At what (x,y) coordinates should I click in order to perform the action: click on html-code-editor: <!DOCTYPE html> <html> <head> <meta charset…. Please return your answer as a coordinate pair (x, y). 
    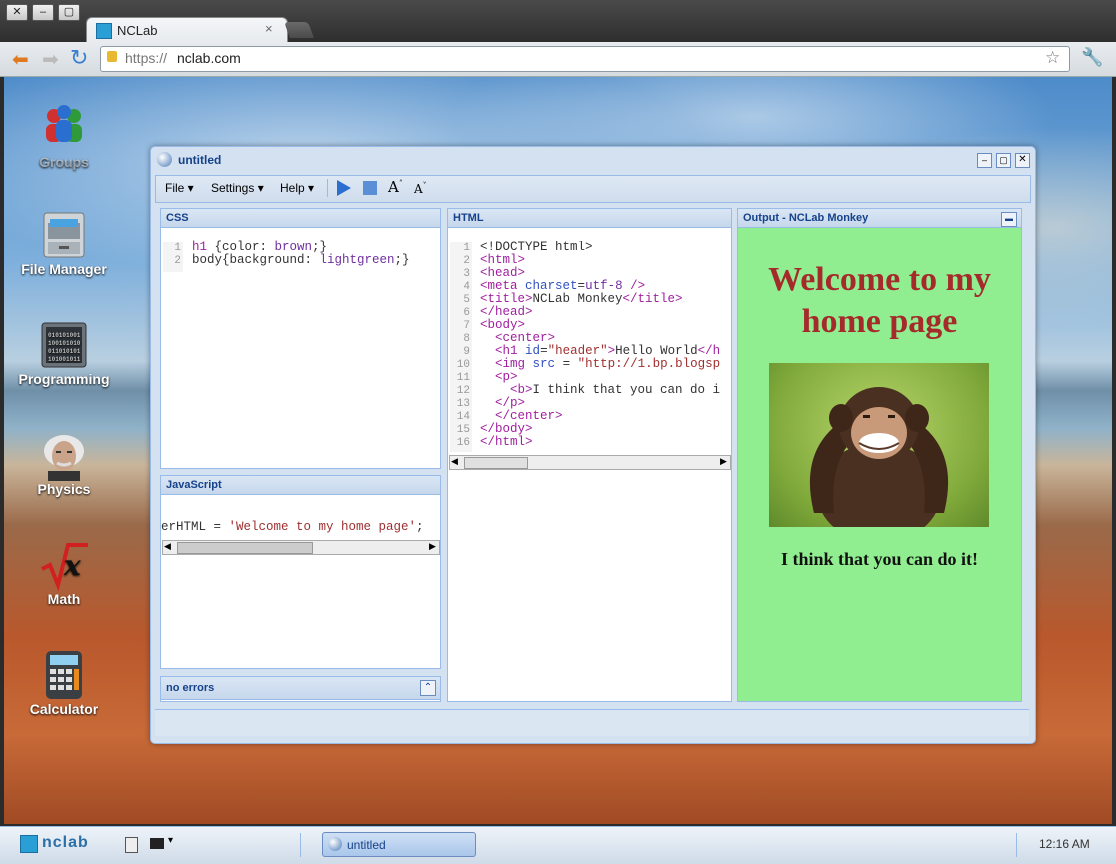
    Looking at the image, I should click on (605, 345).